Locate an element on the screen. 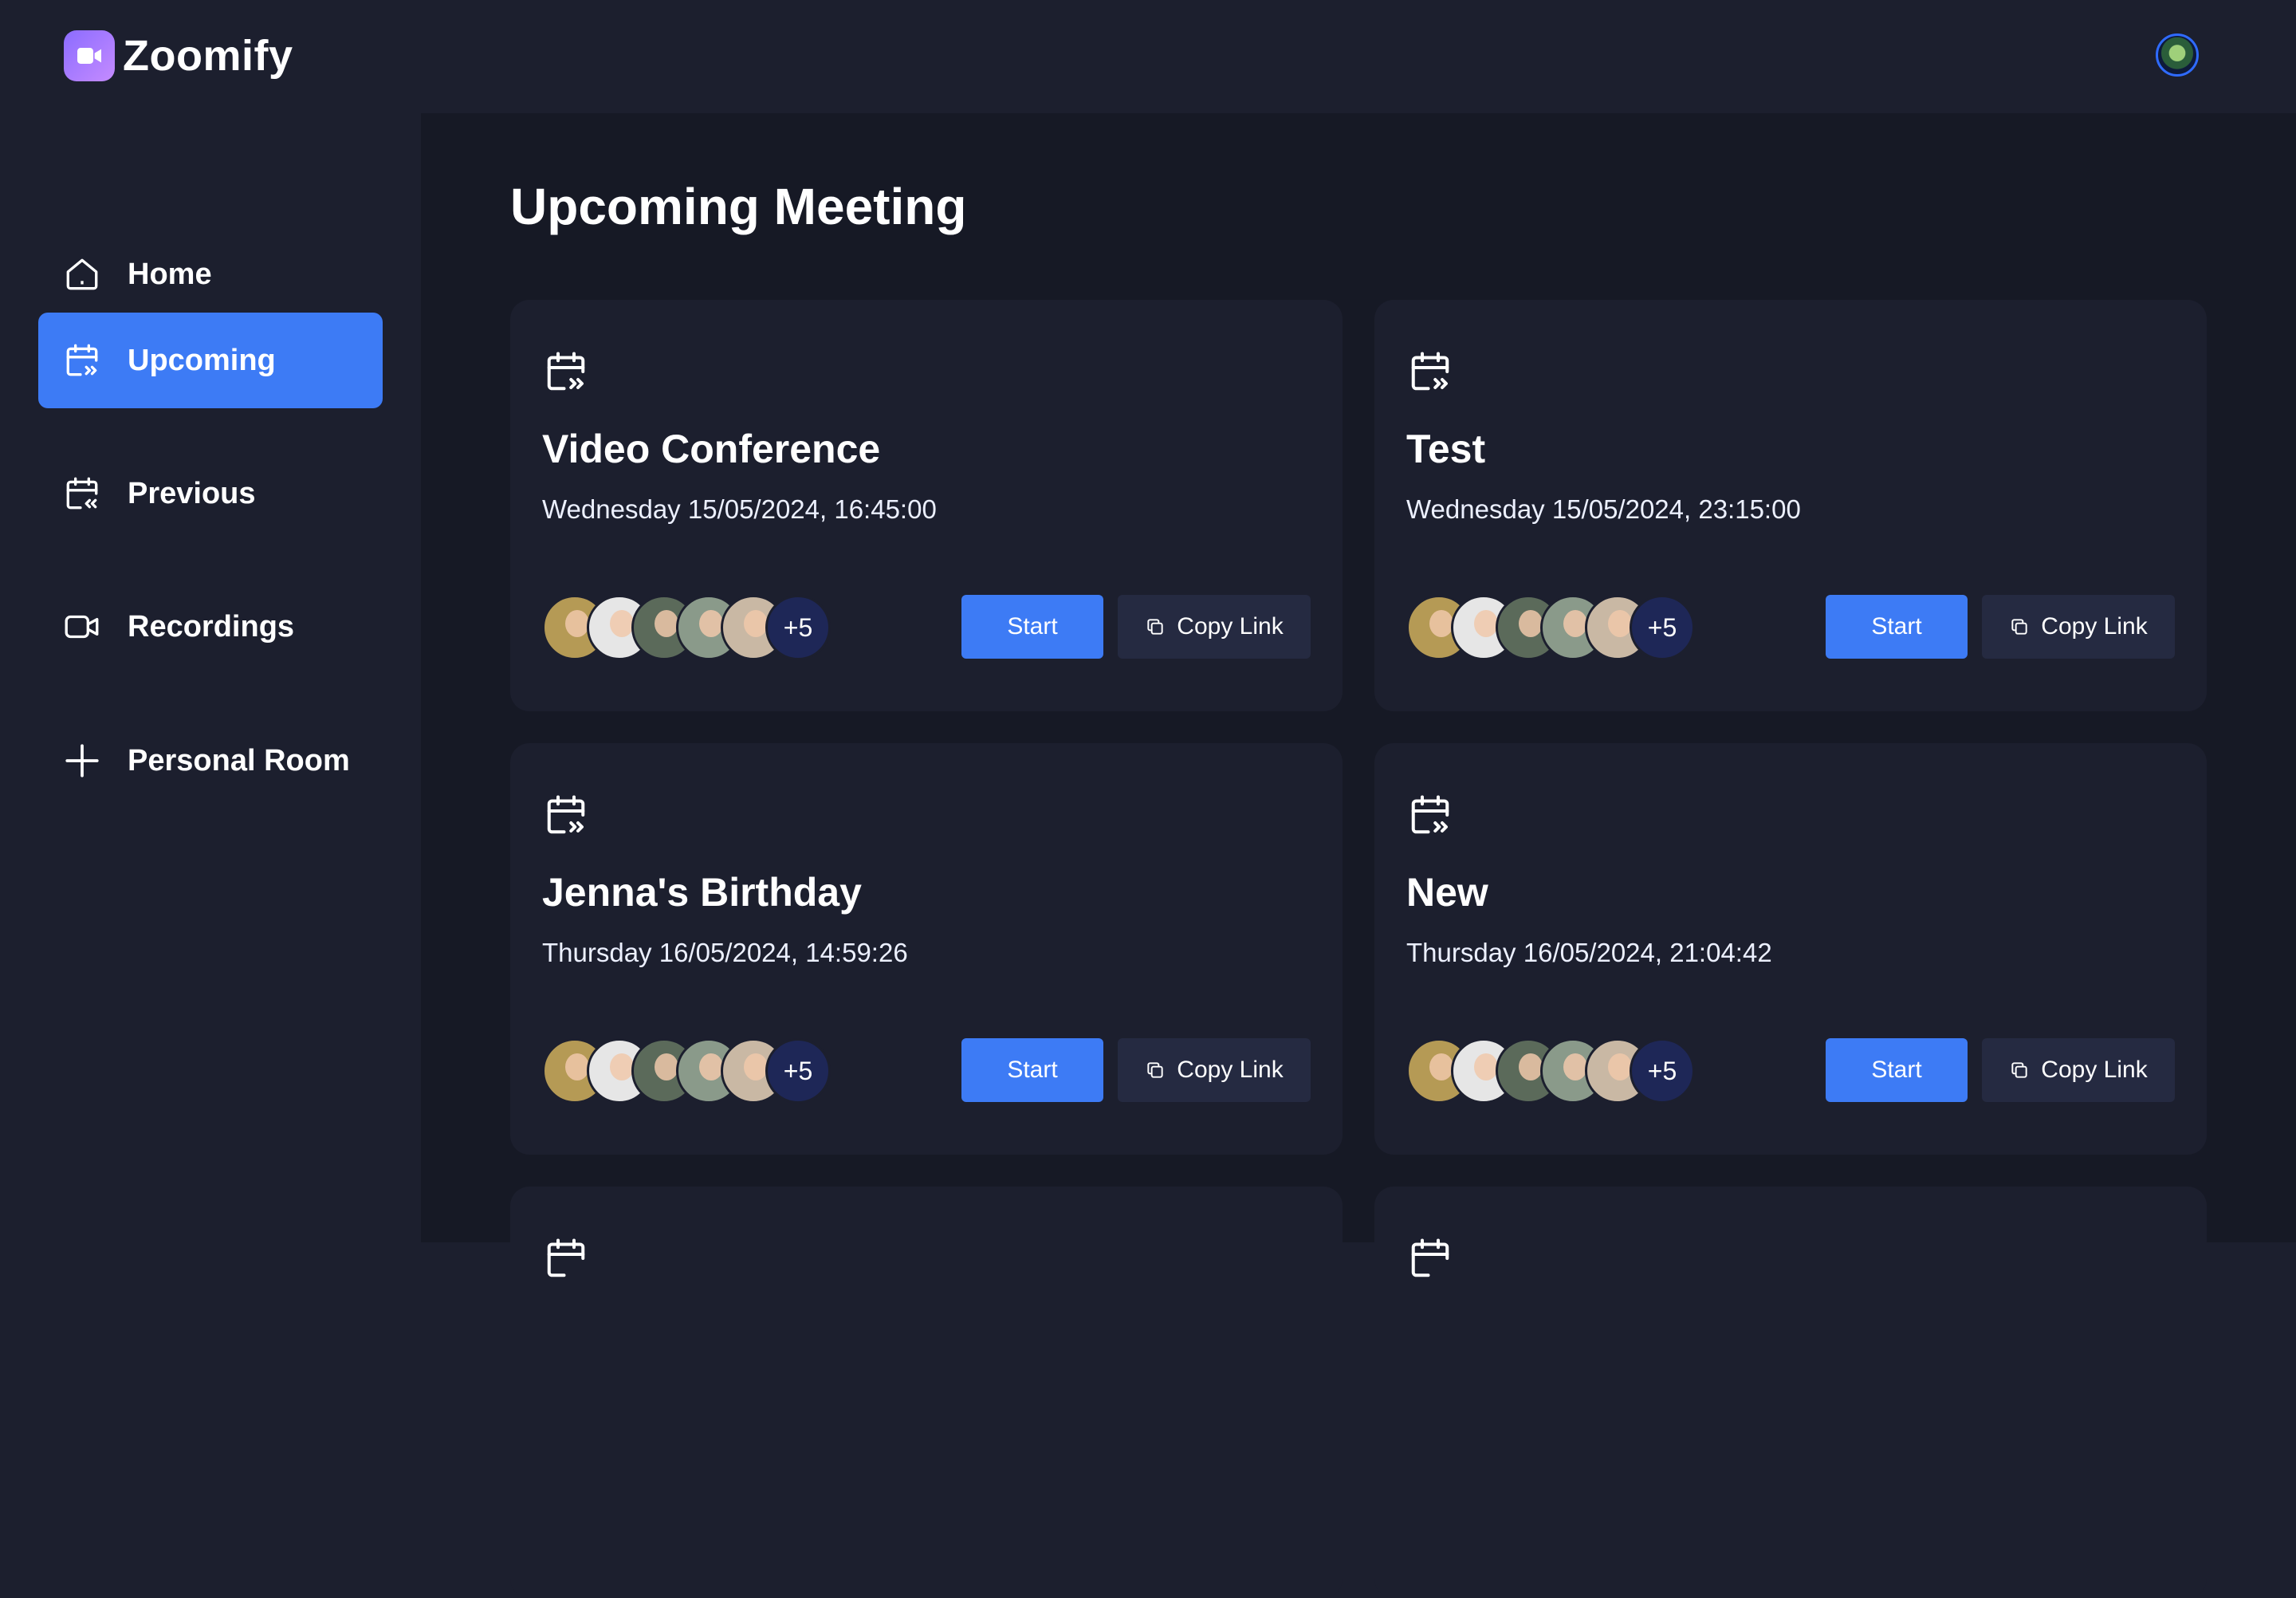 Image resolution: width=2296 pixels, height=1598 pixels. video-camera-logo-icon is located at coordinates (89, 55).